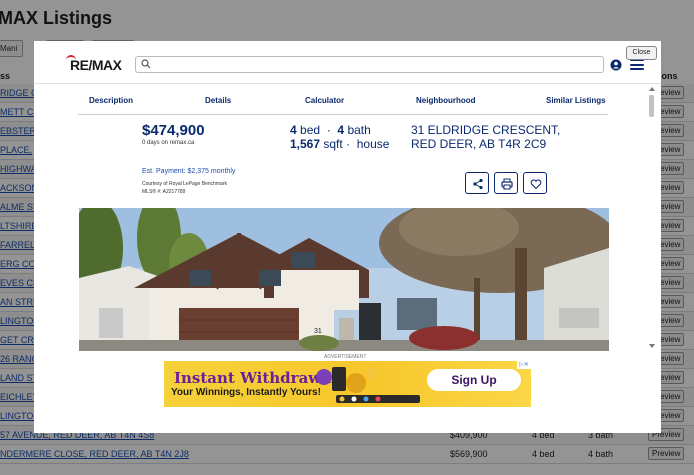 The height and width of the screenshot is (475, 694). What do you see at coordinates (333, 144) in the screenshot?
I see `sqft-label: sqft` at bounding box center [333, 144].